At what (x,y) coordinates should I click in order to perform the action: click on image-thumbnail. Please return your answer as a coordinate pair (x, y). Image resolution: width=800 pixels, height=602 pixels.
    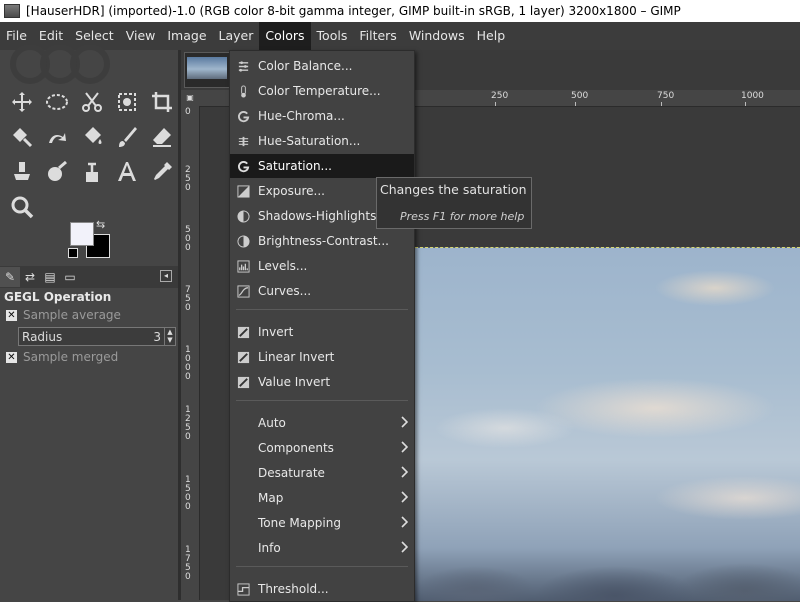
    Looking at the image, I should click on (207, 68).